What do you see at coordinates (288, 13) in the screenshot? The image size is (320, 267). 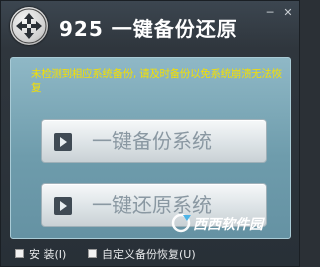 I see `close-button: ✕` at bounding box center [288, 13].